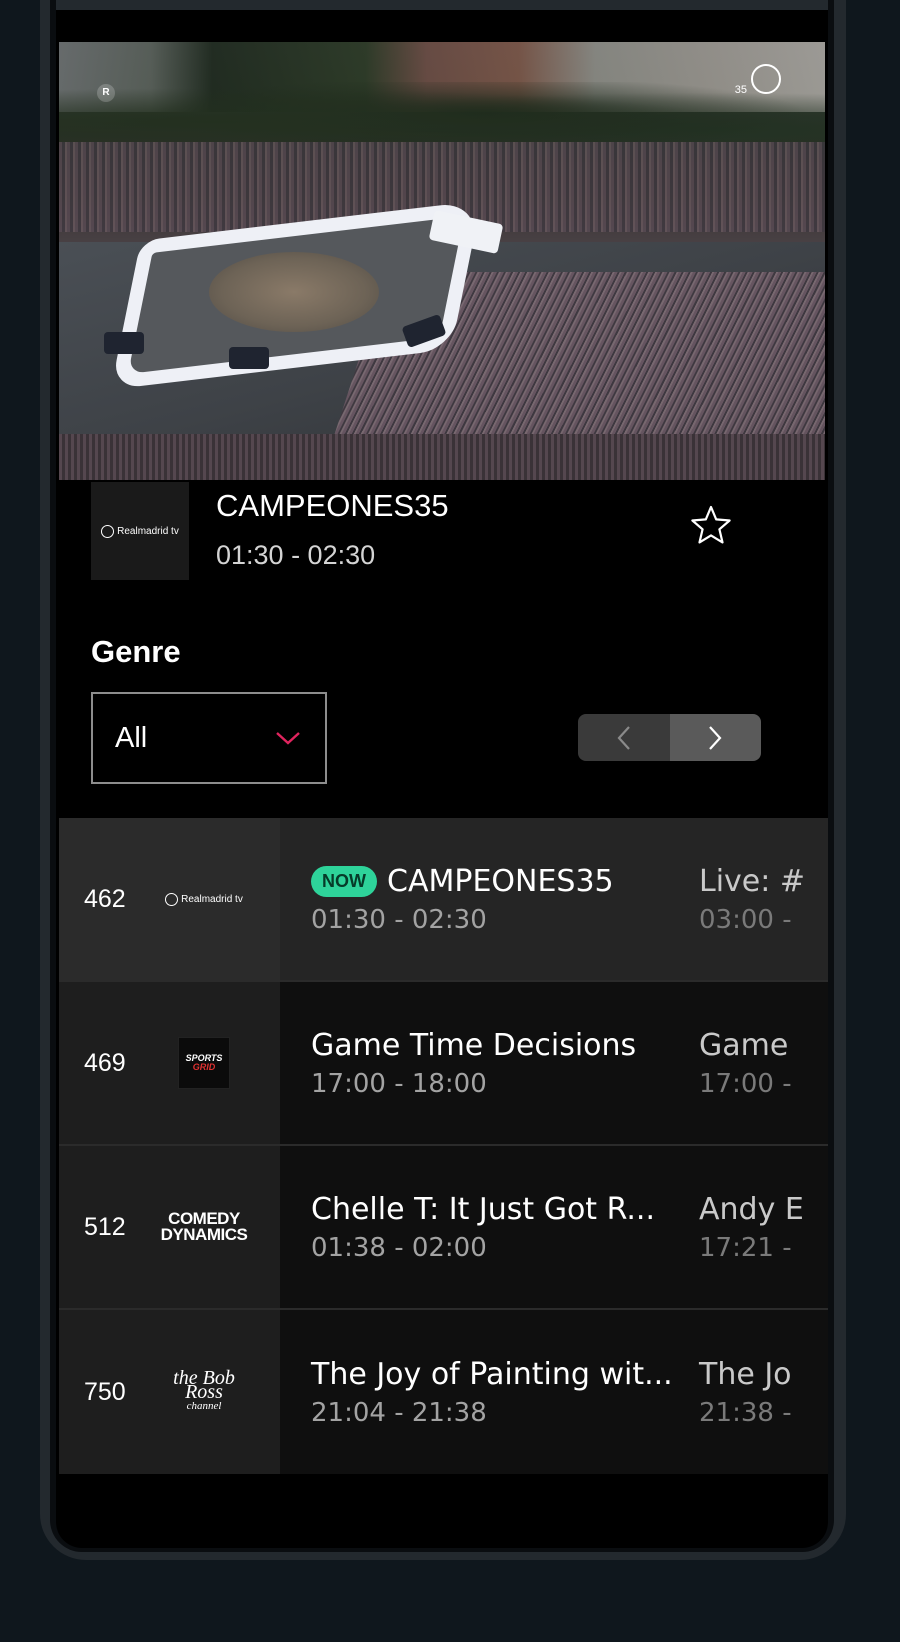 Image resolution: width=900 pixels, height=1642 pixels. What do you see at coordinates (105, 1391) in the screenshot?
I see `channel-number: 750` at bounding box center [105, 1391].